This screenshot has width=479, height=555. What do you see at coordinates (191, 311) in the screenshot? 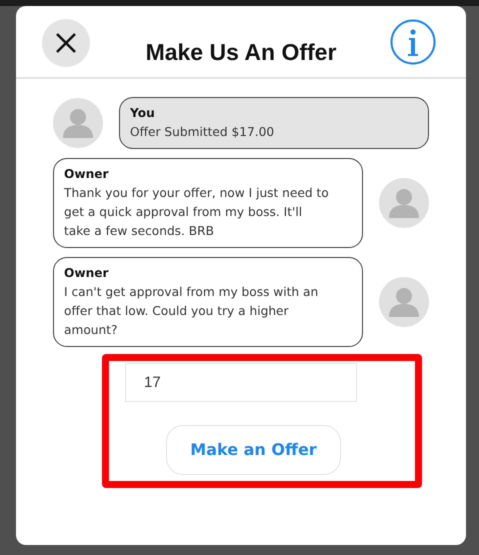
I see `message-text: I can't get approval from my boss with an offer that low. Could you try a higher amount?` at bounding box center [191, 311].